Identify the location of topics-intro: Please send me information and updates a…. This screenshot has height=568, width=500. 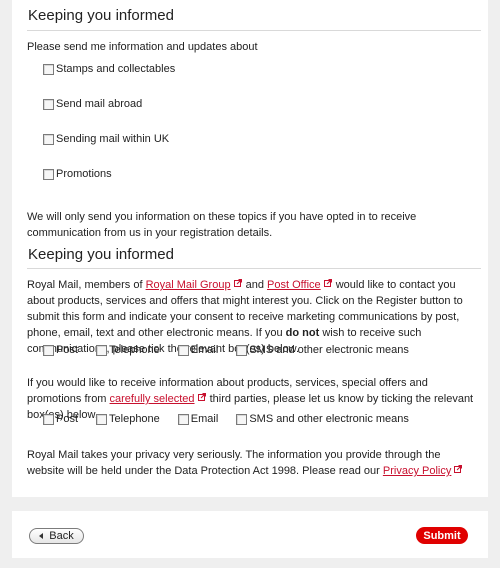
(142, 47).